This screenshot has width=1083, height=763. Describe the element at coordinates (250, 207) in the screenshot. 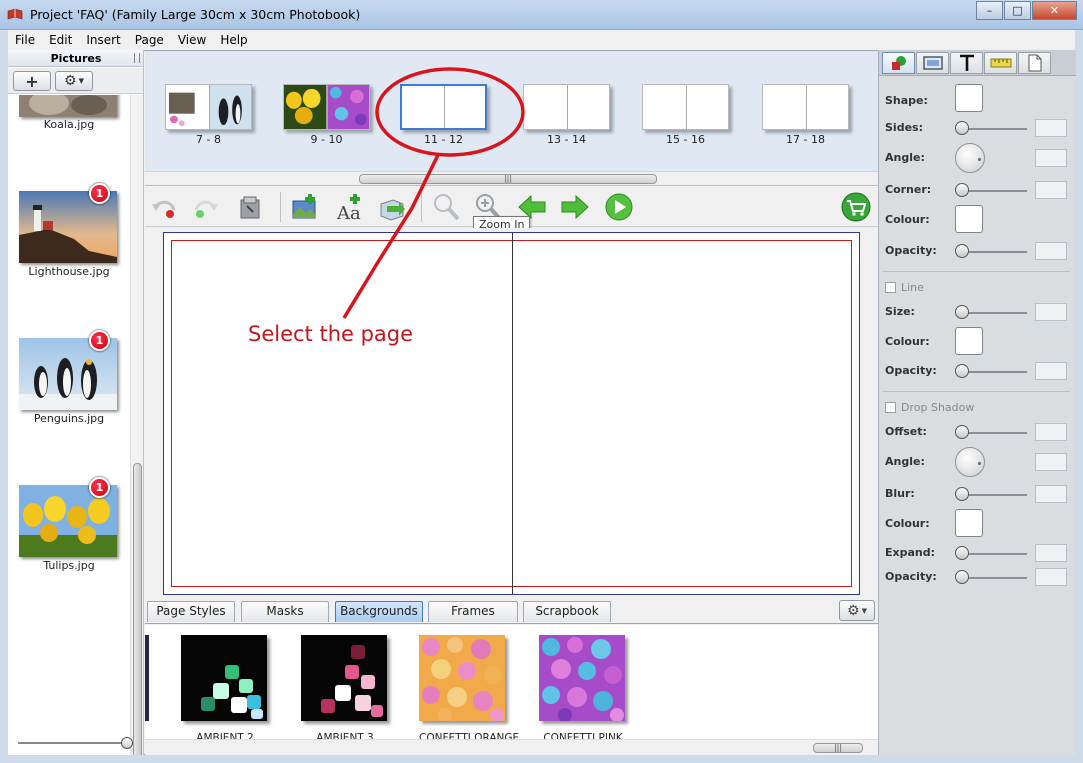

I see `autofill-button` at that location.